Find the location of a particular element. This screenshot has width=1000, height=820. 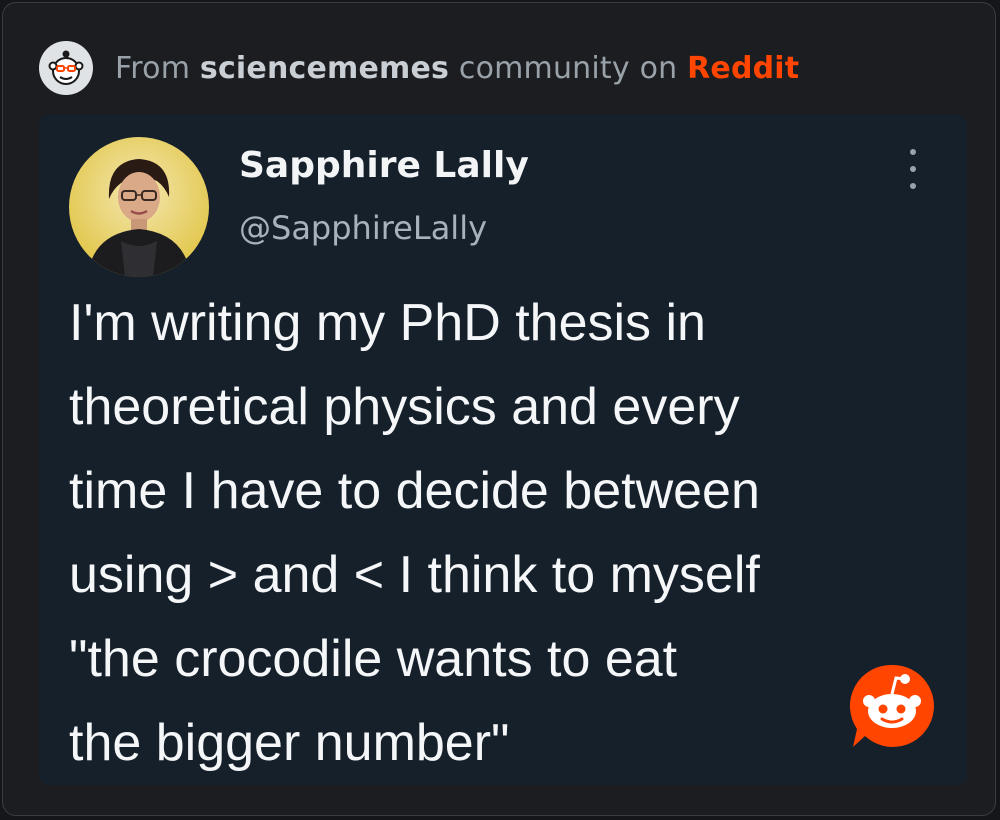

tweet-line: the bigger number" is located at coordinates (289, 743).